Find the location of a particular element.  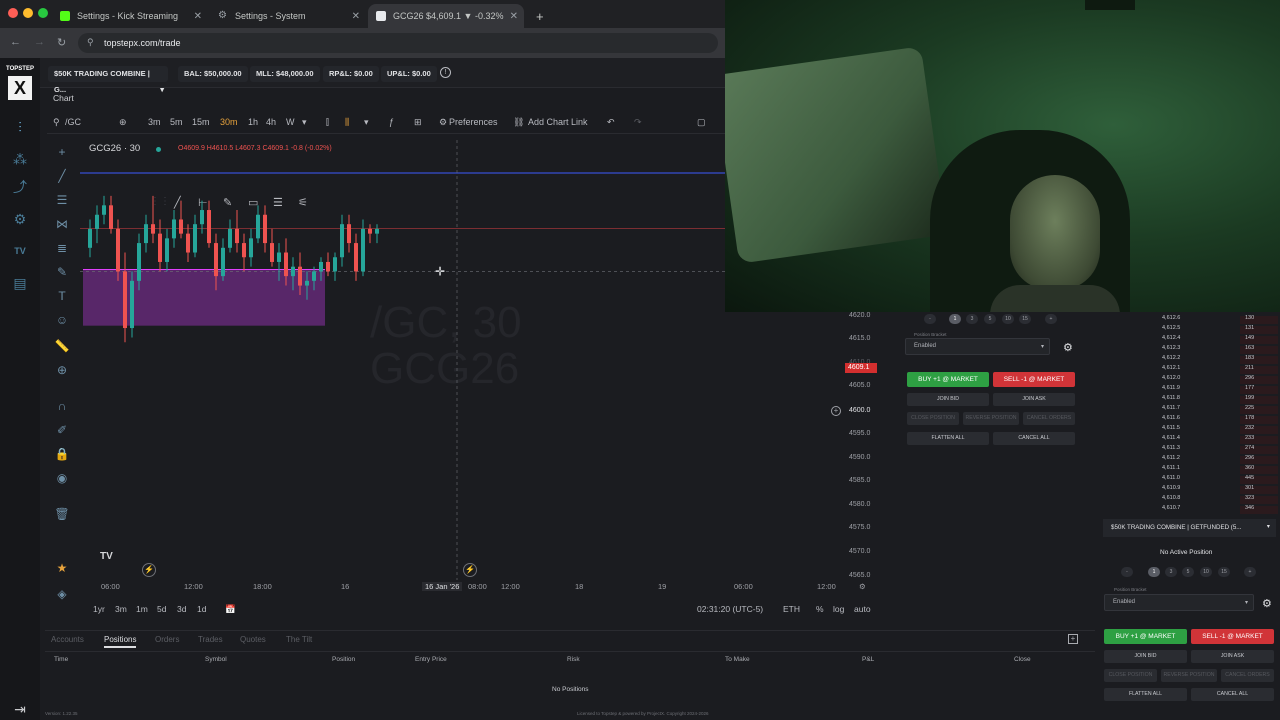

dom-row: 4,611.3 274 is located at coordinates (1190, 450).